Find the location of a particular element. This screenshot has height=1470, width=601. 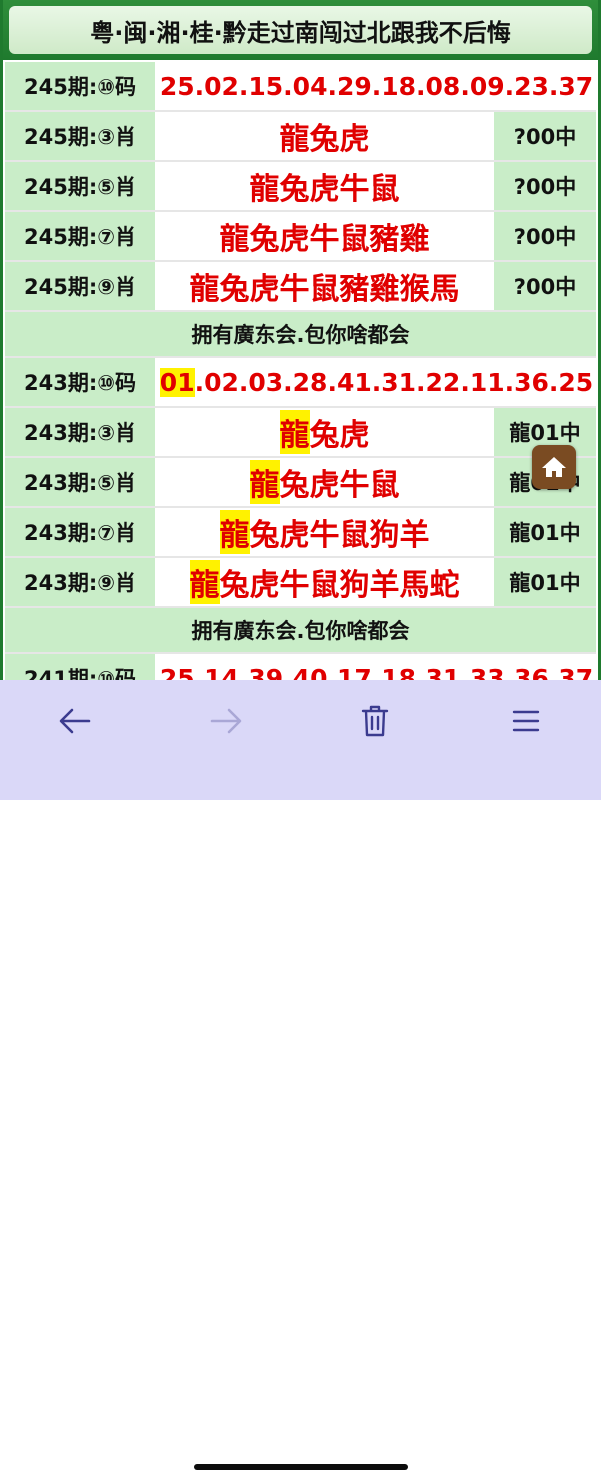

table-row: 243期:③肖龍兔虎 龍01中 is located at coordinates (300, 433).